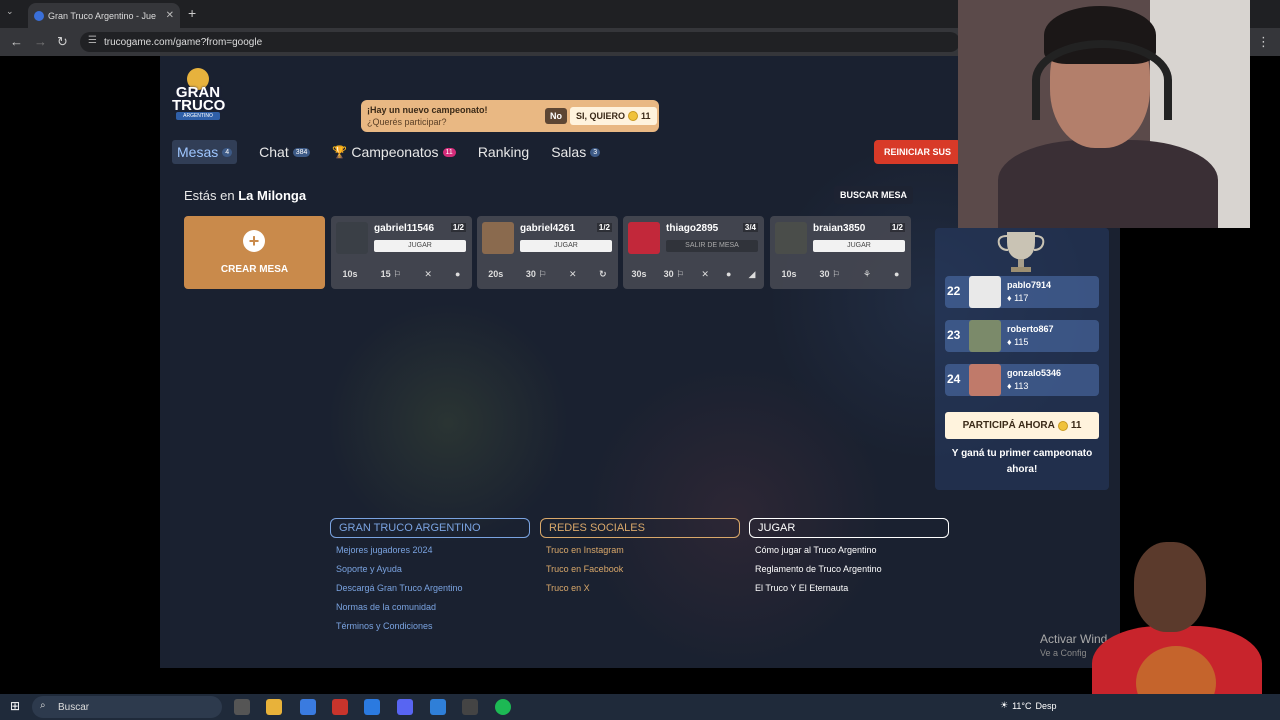  I want to click on ranking-row: 24 gonzalo5346 ♦ 113, so click(1022, 380).